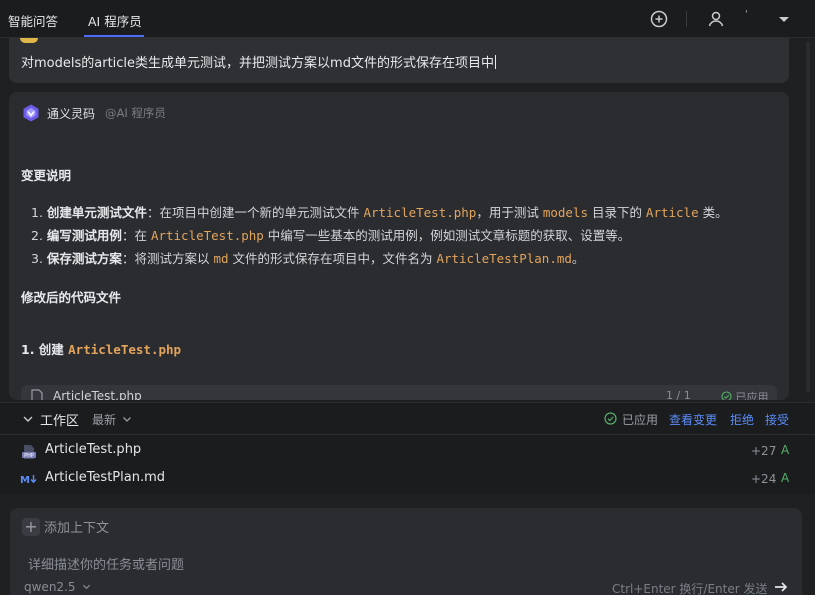 The image size is (815, 595). I want to click on file-name: ArticleTest.php, so click(93, 449).